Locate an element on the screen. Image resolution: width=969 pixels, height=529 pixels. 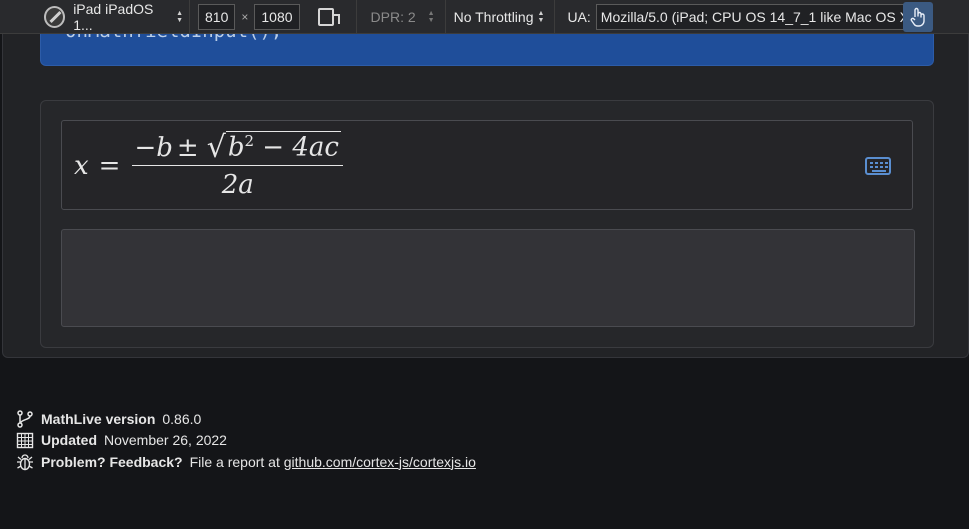
feedback-text: File a report at is located at coordinates (234, 461).